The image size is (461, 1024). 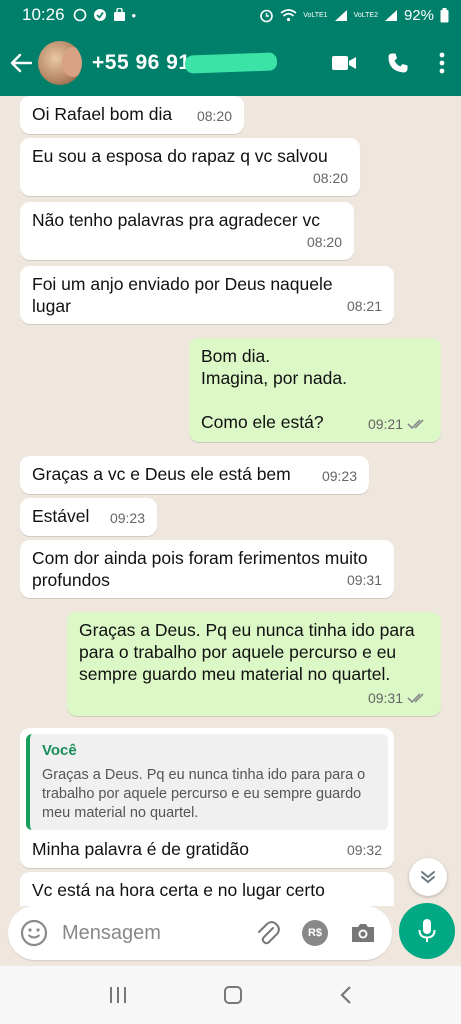 What do you see at coordinates (180, 156) in the screenshot?
I see `message-text: Eu sou a esposa do rapaz q vc salvou` at bounding box center [180, 156].